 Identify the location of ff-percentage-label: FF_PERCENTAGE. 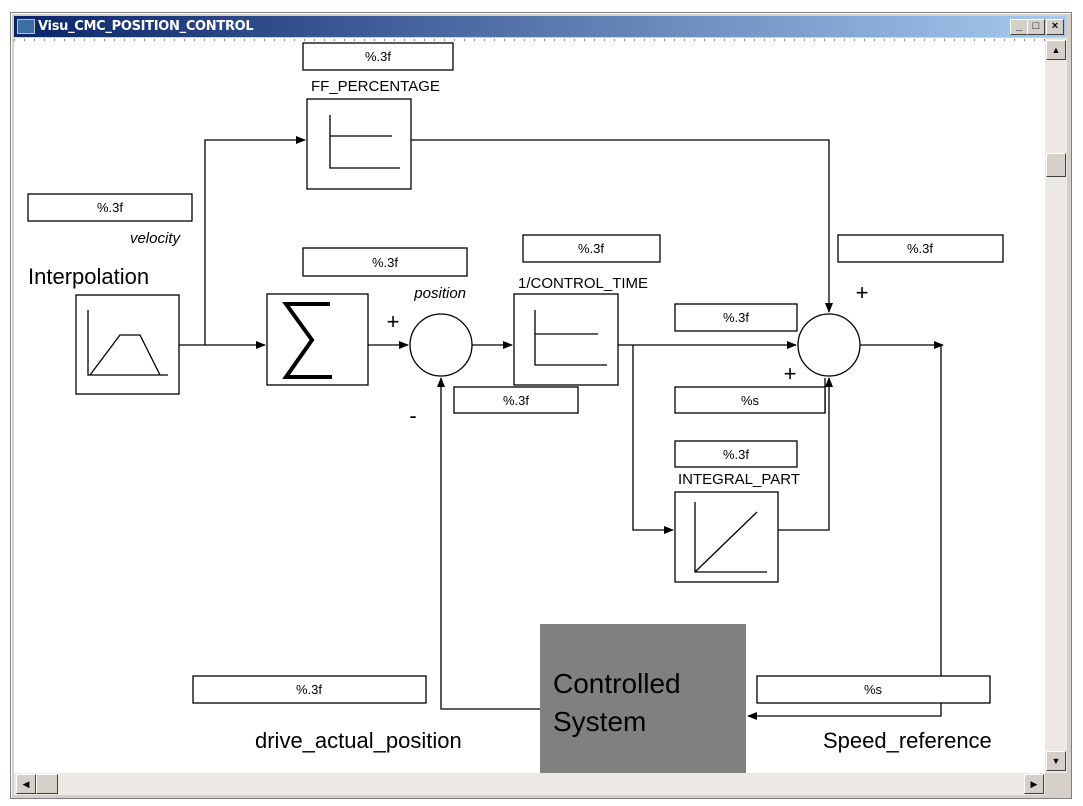
(375, 86).